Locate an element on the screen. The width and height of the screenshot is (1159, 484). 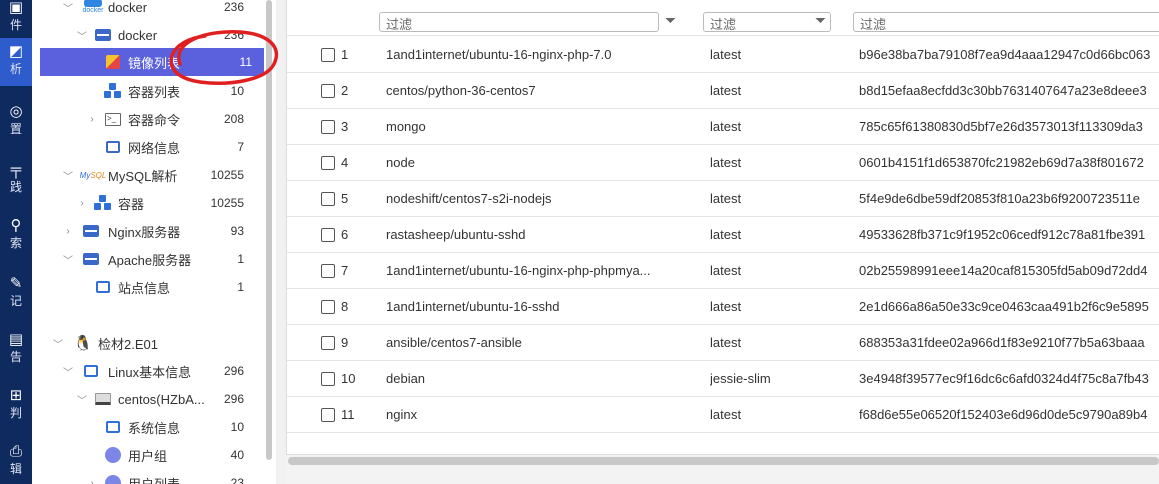
repository-cell: 1and1internet/ubuntu-16-nginx-php-7.0 is located at coordinates (499, 54).